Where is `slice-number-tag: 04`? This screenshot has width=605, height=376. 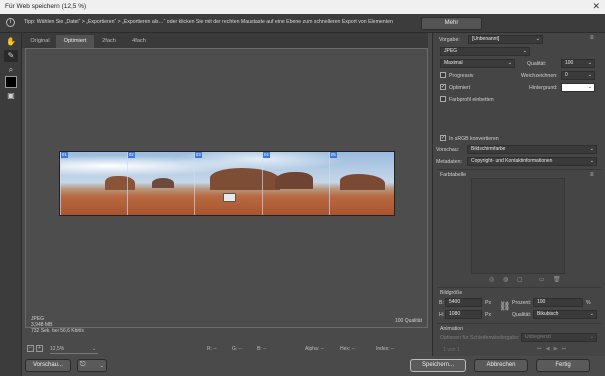
slice-number-tag: 04 is located at coordinates (266, 155).